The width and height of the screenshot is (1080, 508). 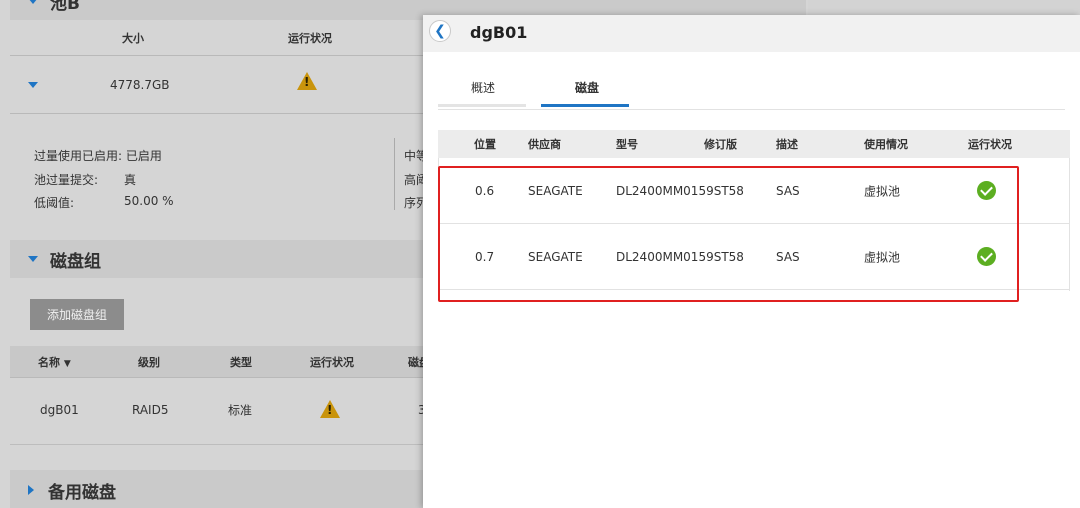 I want to click on diskgroup-level: RAID5, so click(x=150, y=410).